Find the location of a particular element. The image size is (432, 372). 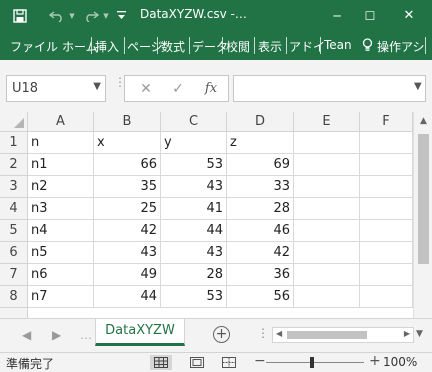

cell: n2 is located at coordinates (61, 187).